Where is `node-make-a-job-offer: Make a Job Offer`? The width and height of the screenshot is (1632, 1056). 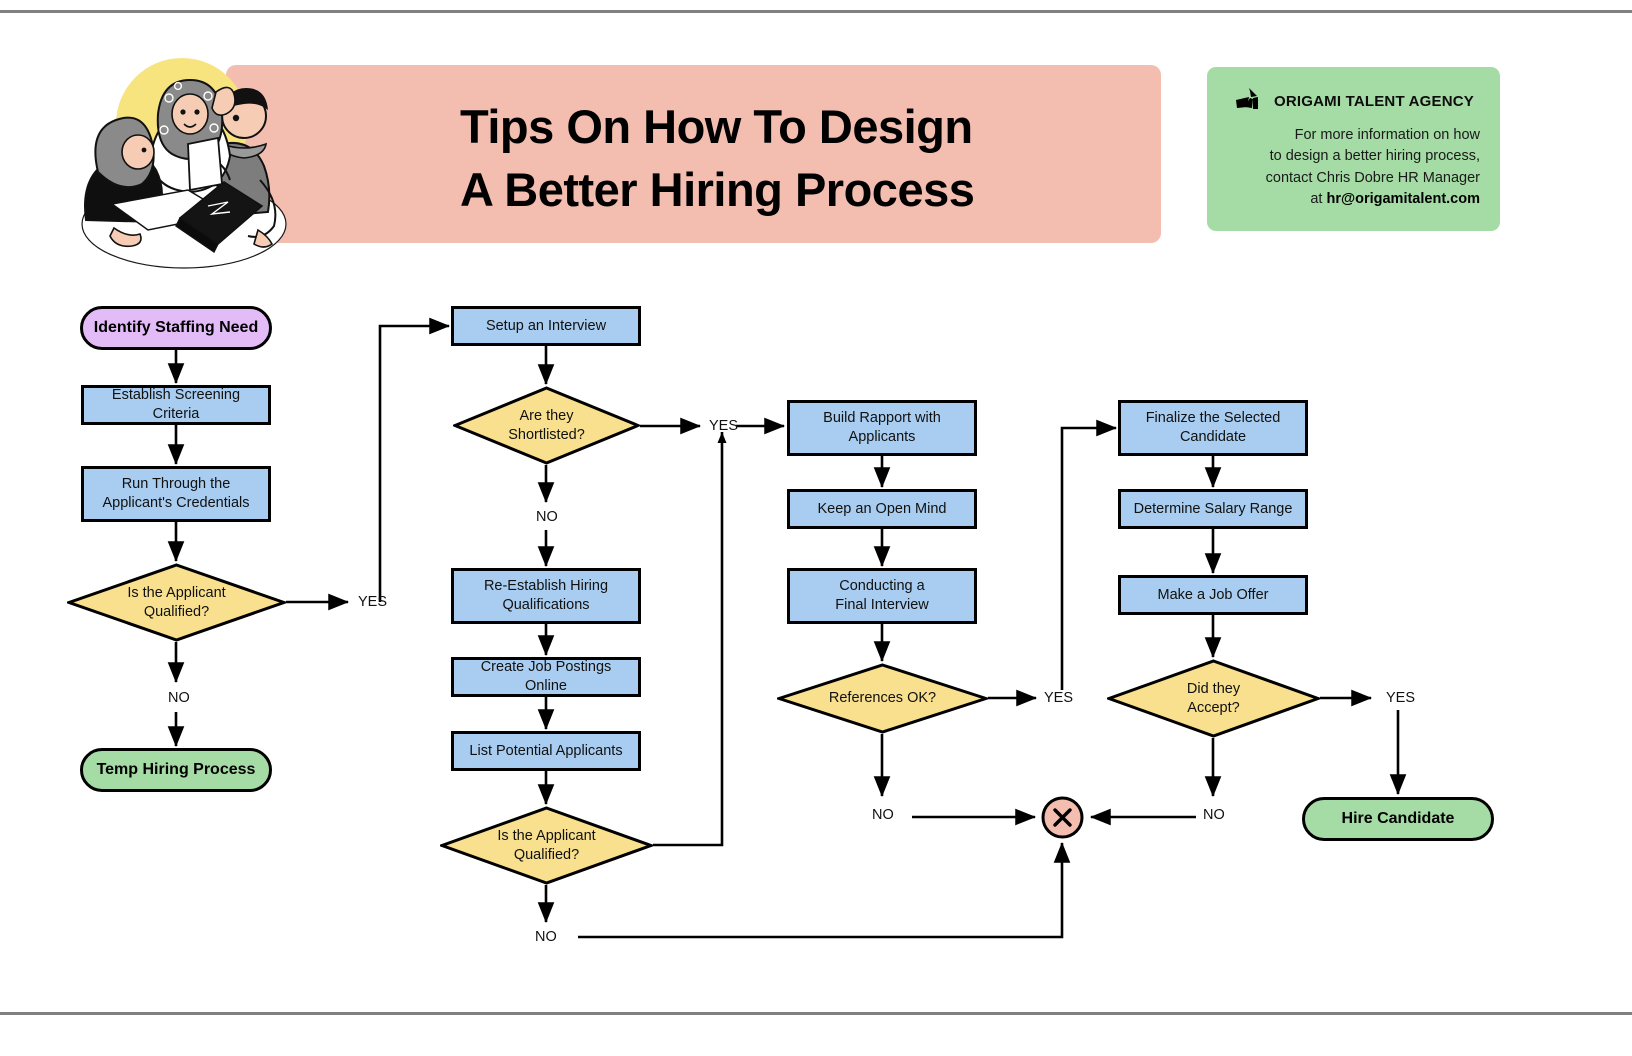 node-make-a-job-offer: Make a Job Offer is located at coordinates (1213, 595).